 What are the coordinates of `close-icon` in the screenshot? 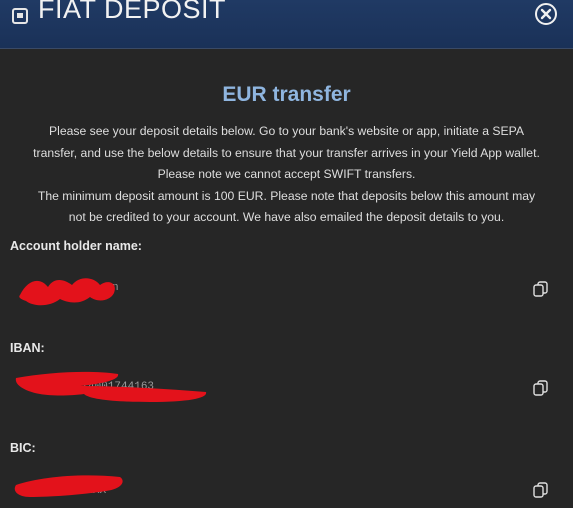 It's located at (546, 14).